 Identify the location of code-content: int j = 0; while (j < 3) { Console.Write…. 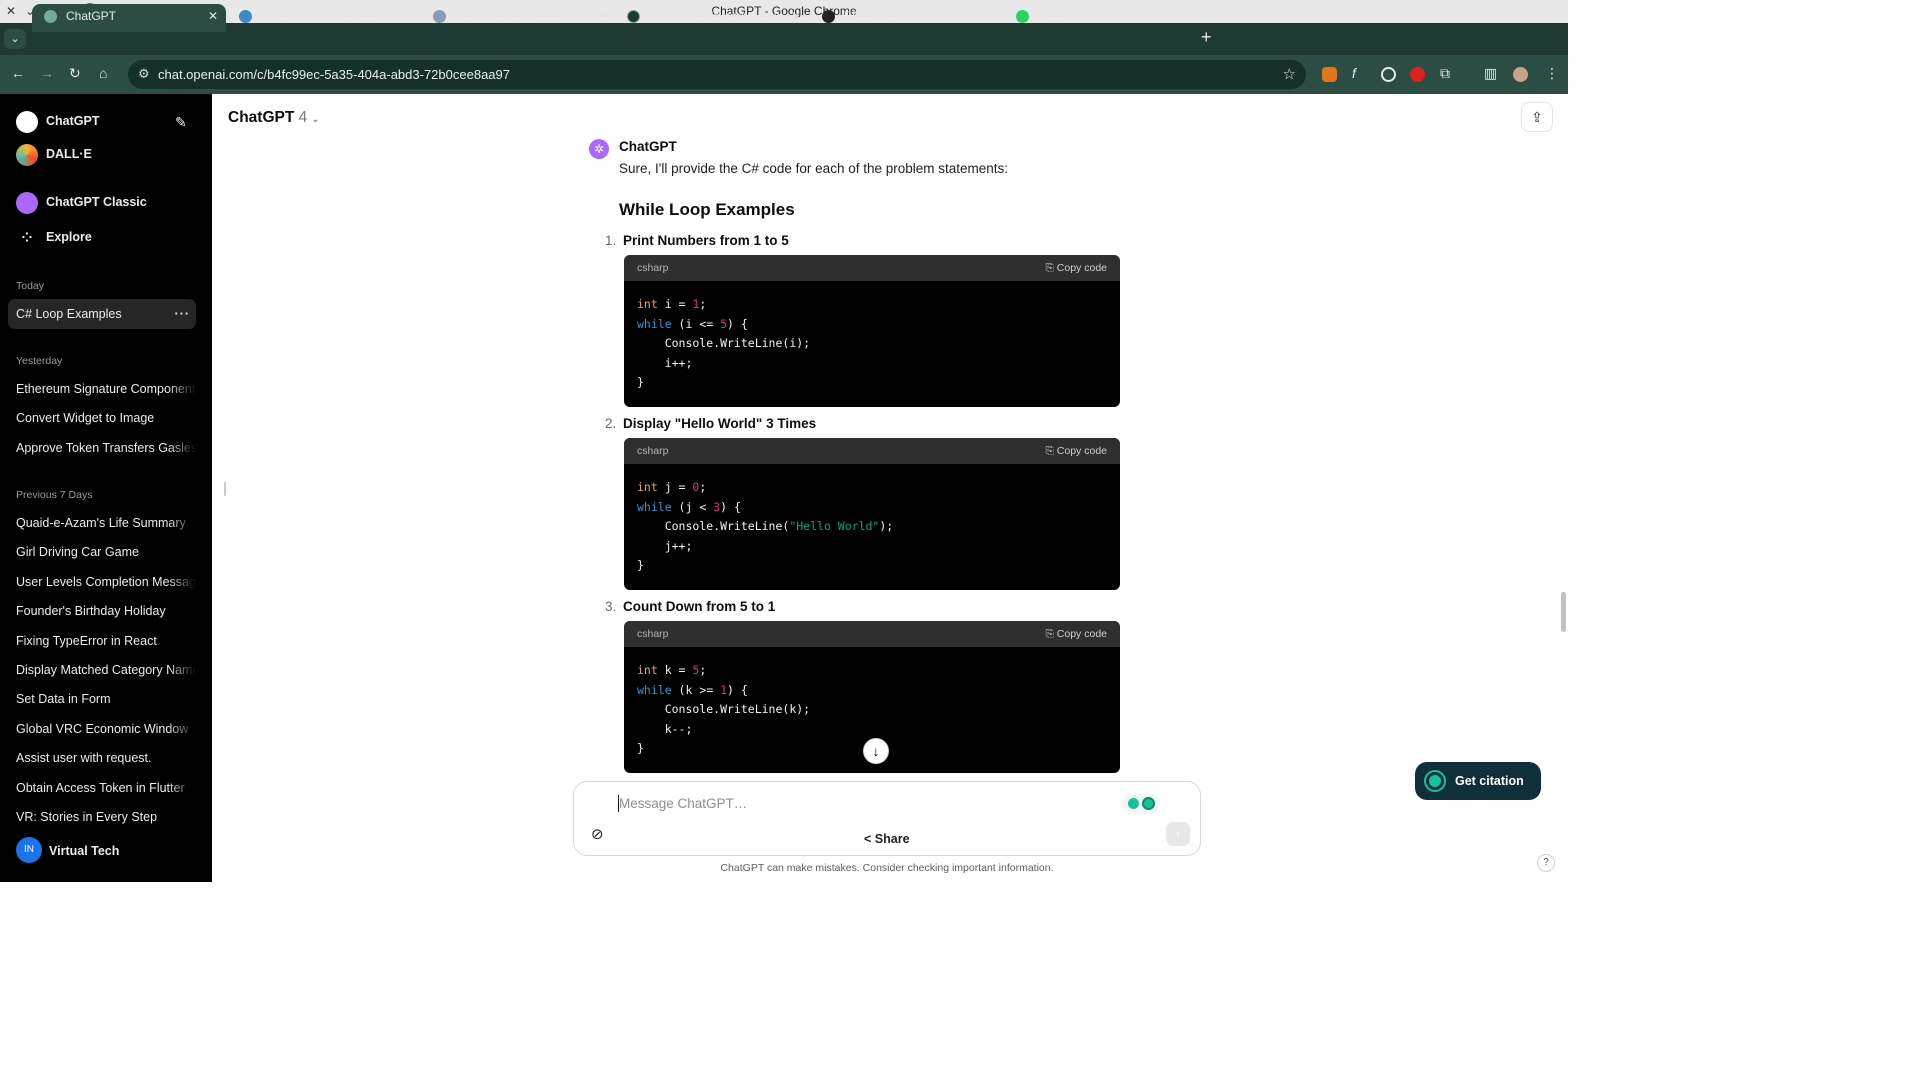
(872, 527).